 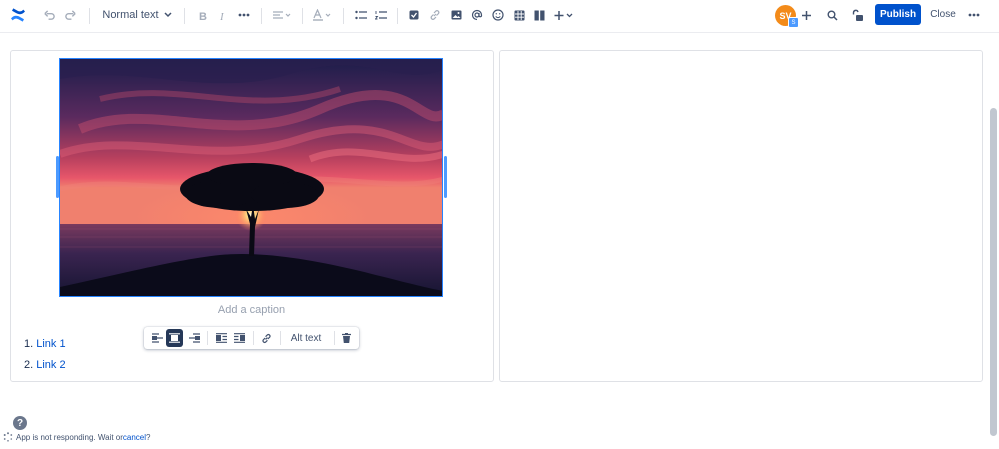 I want to click on publish-button: Publish, so click(x=898, y=14).